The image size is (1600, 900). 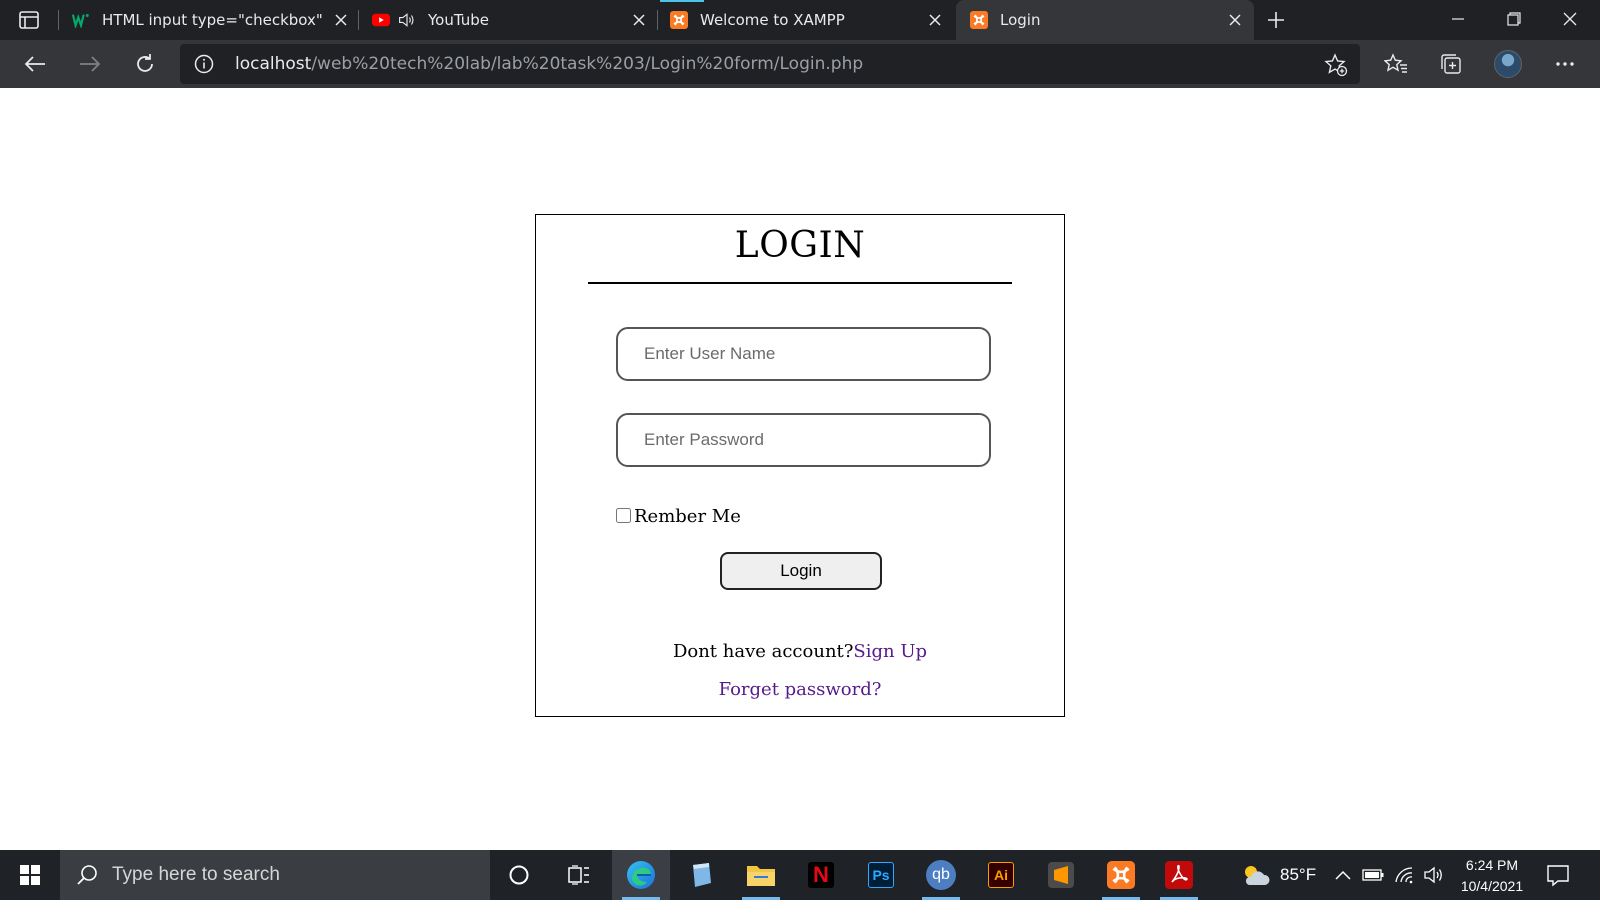 I want to click on clock-date: 10/4/2021, so click(x=1492, y=886).